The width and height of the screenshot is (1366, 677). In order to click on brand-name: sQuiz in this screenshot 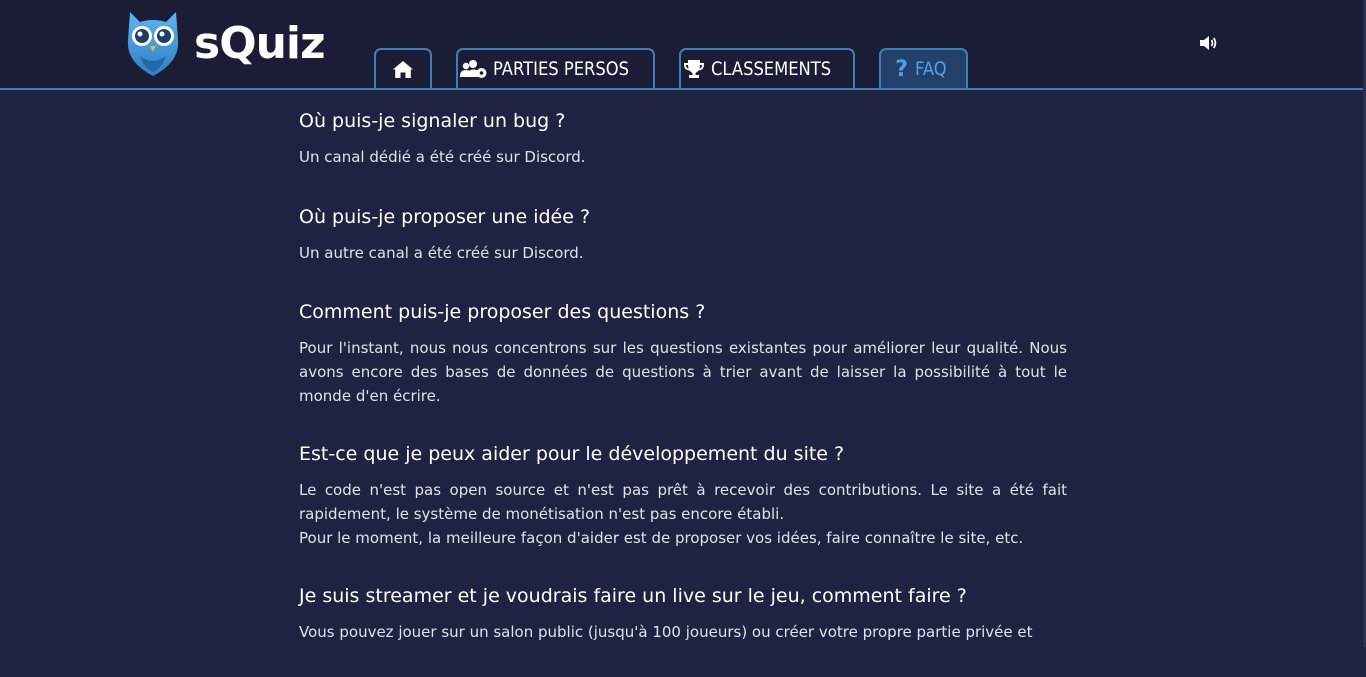, I will do `click(260, 43)`.